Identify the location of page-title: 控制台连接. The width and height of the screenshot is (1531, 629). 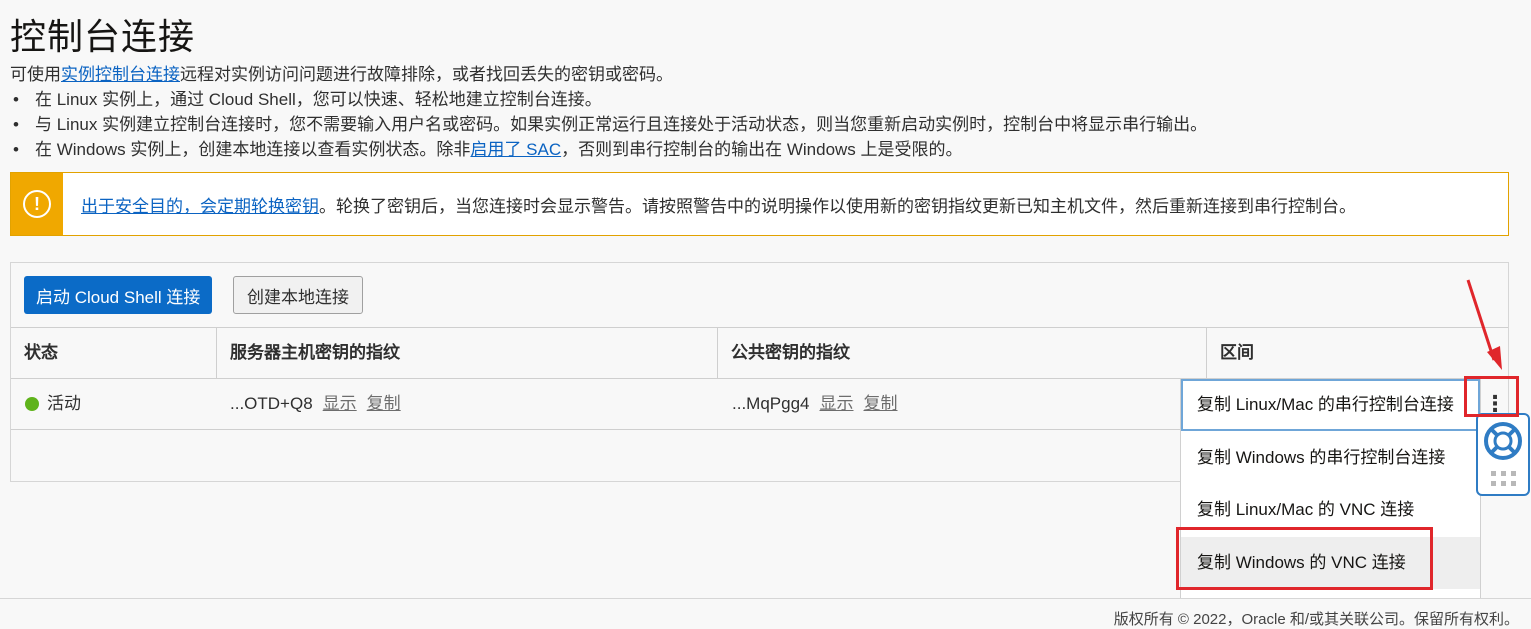
(103, 37).